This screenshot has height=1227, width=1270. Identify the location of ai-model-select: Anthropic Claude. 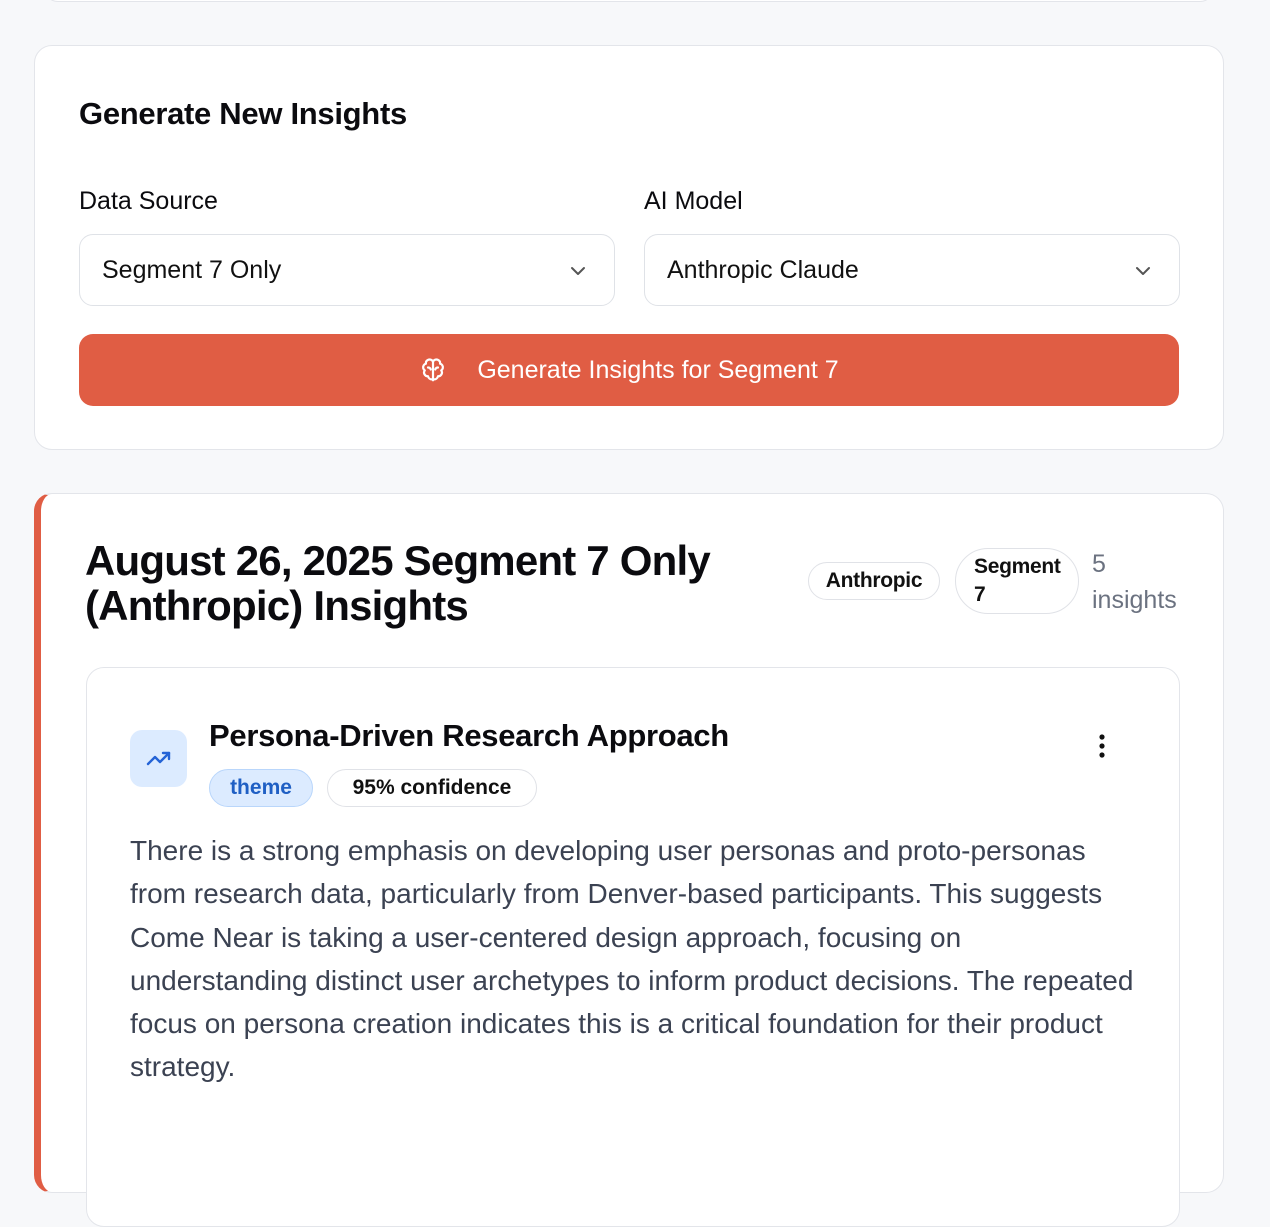
(912, 270).